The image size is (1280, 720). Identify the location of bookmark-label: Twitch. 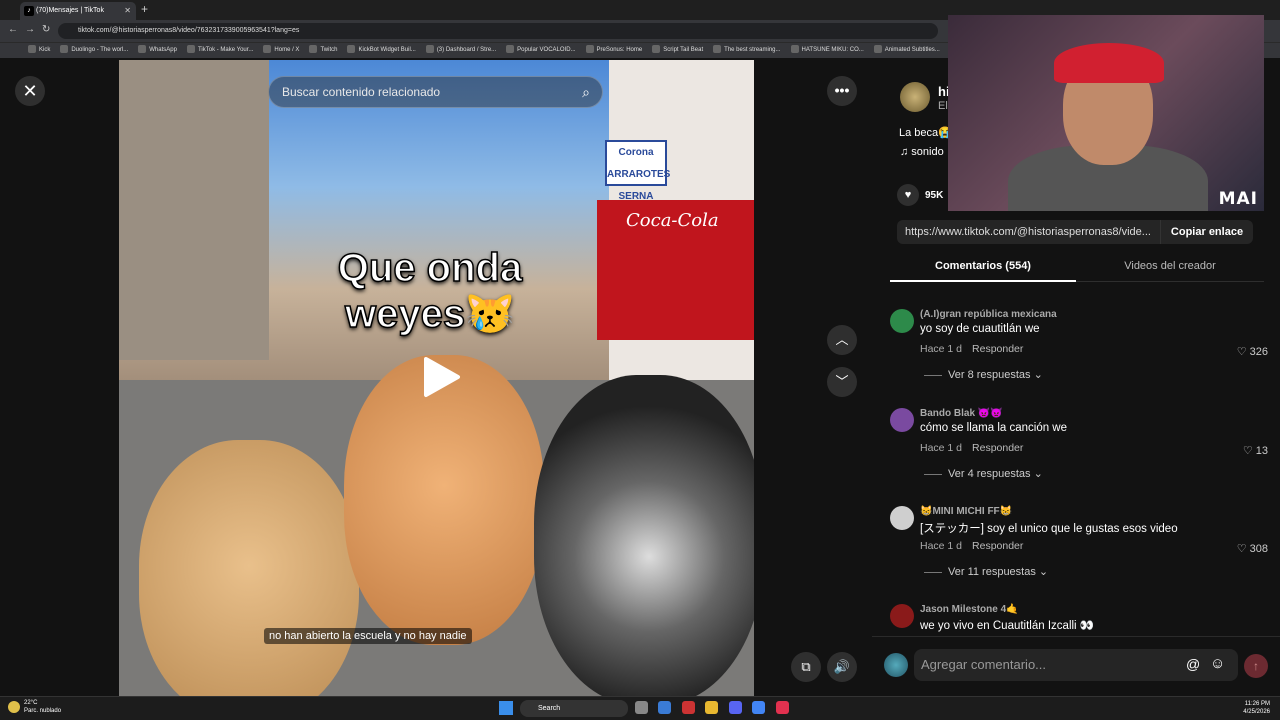
(329, 50).